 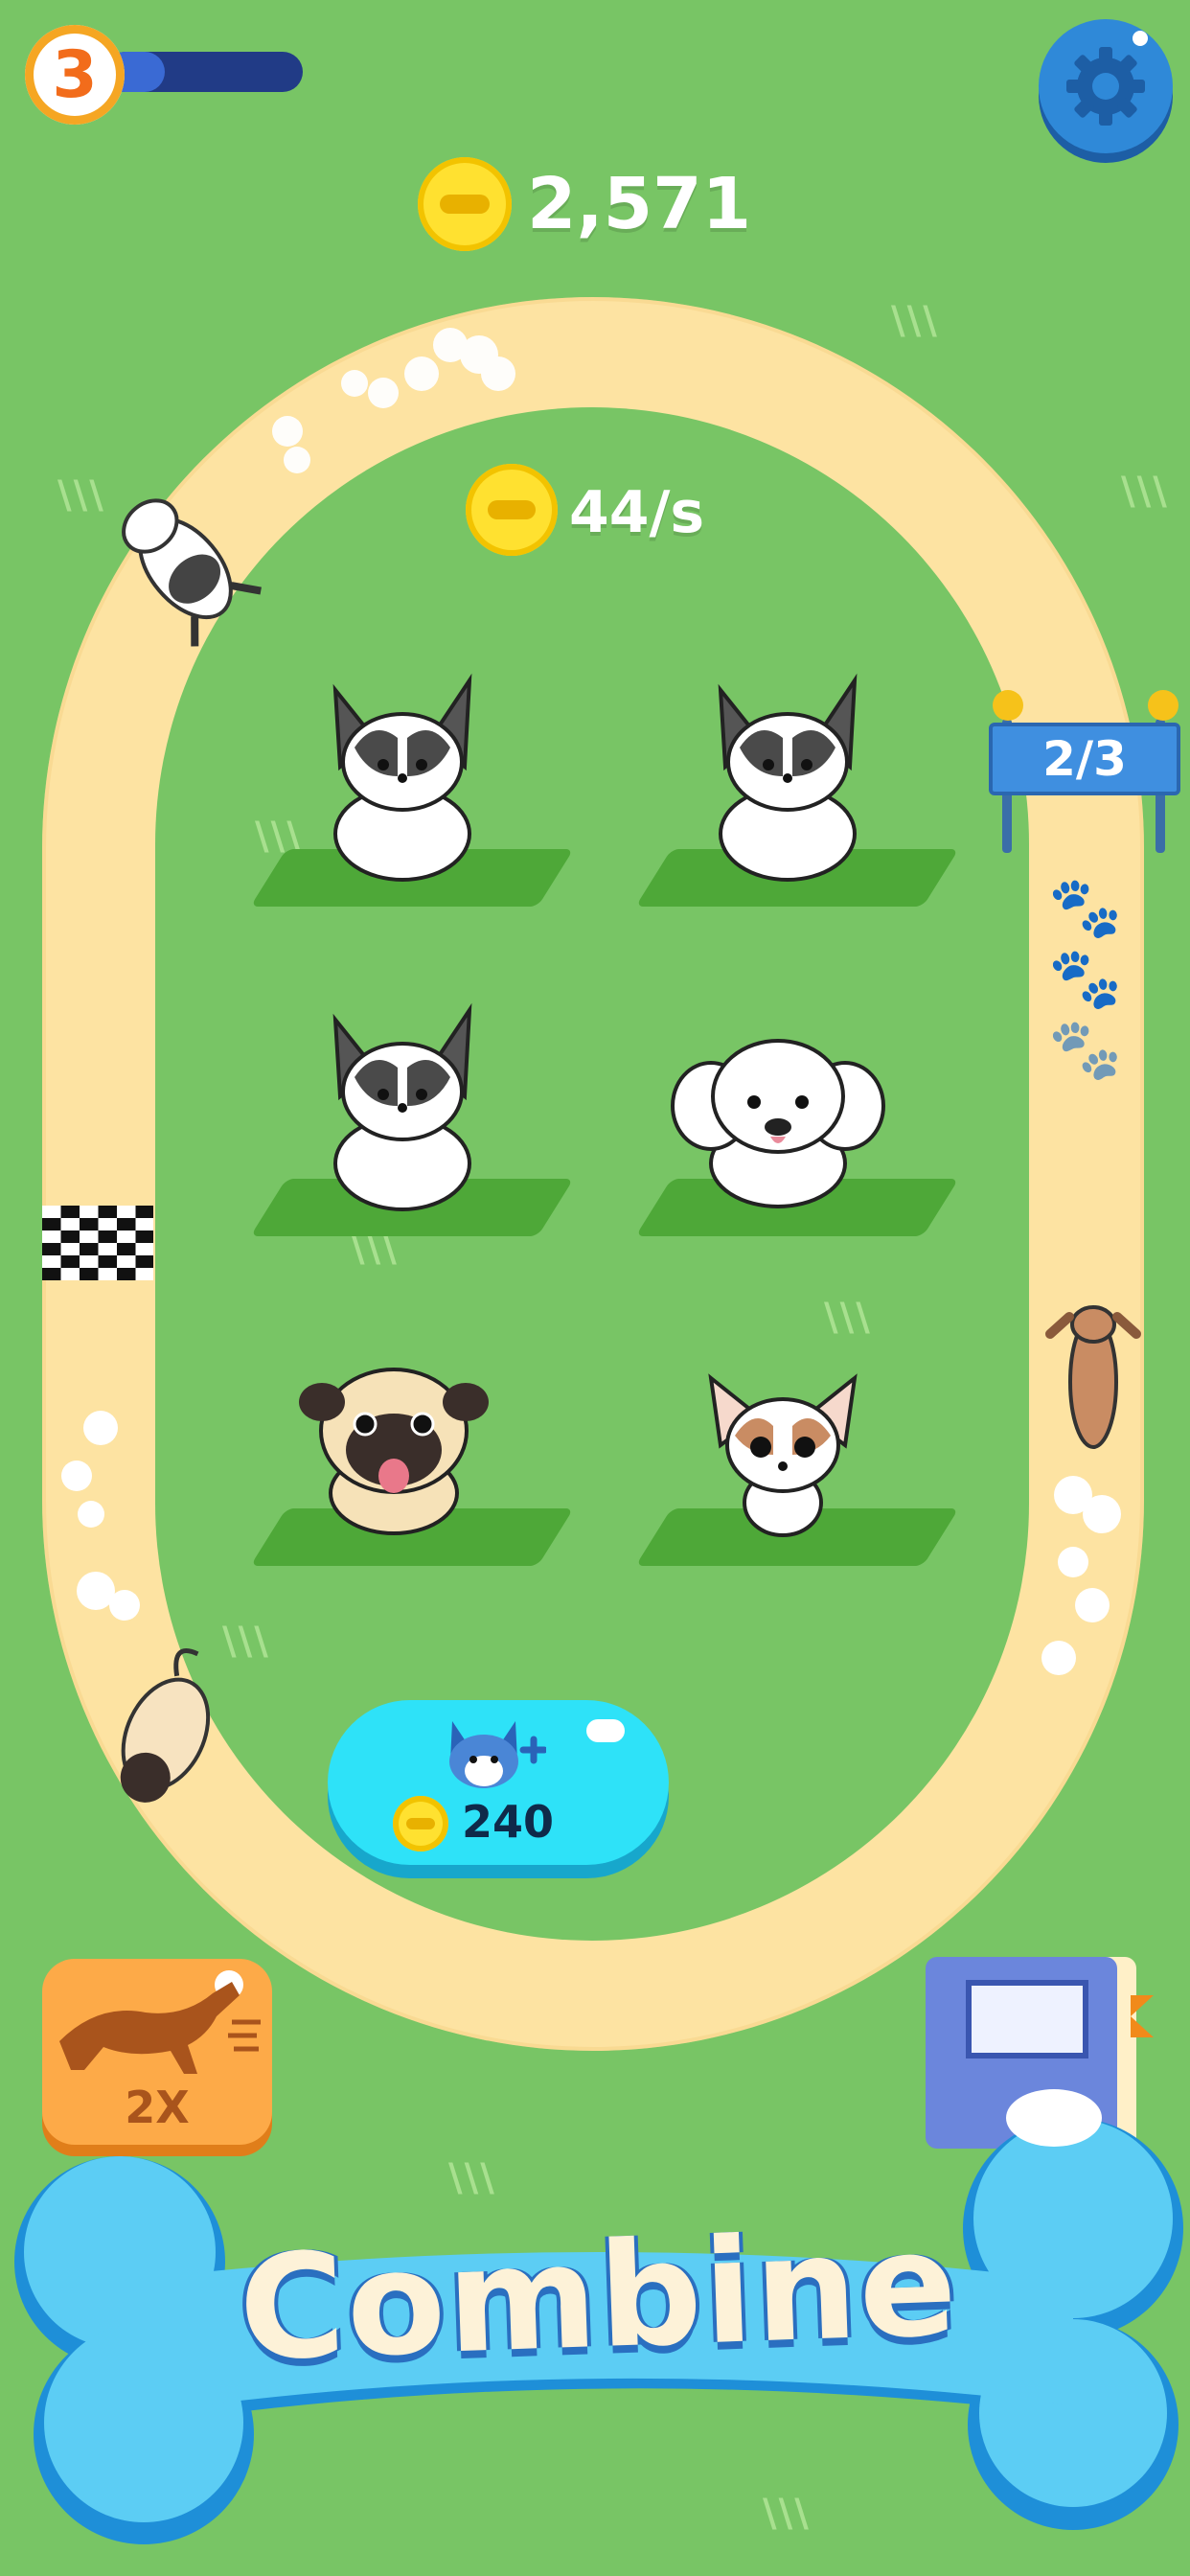 What do you see at coordinates (639, 204) in the screenshot?
I see `coin-total: 2,571` at bounding box center [639, 204].